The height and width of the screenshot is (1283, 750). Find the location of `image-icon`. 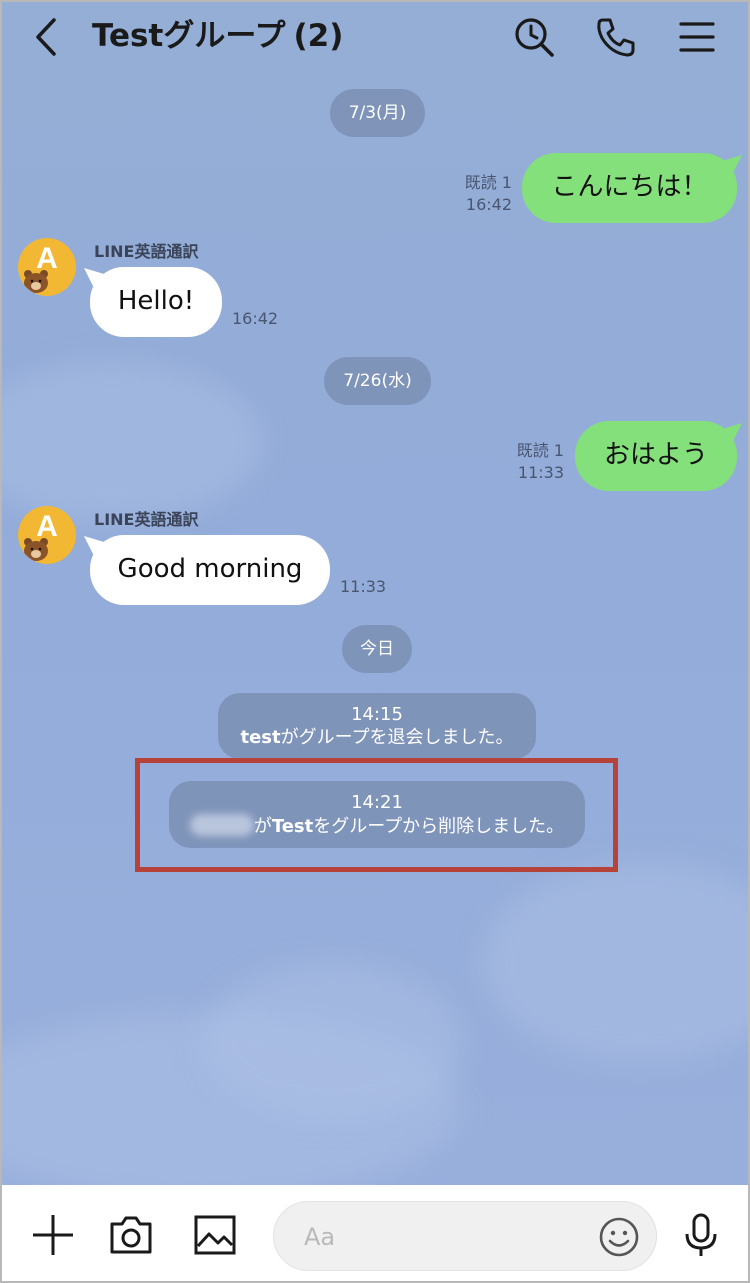

image-icon is located at coordinates (215, 1235).